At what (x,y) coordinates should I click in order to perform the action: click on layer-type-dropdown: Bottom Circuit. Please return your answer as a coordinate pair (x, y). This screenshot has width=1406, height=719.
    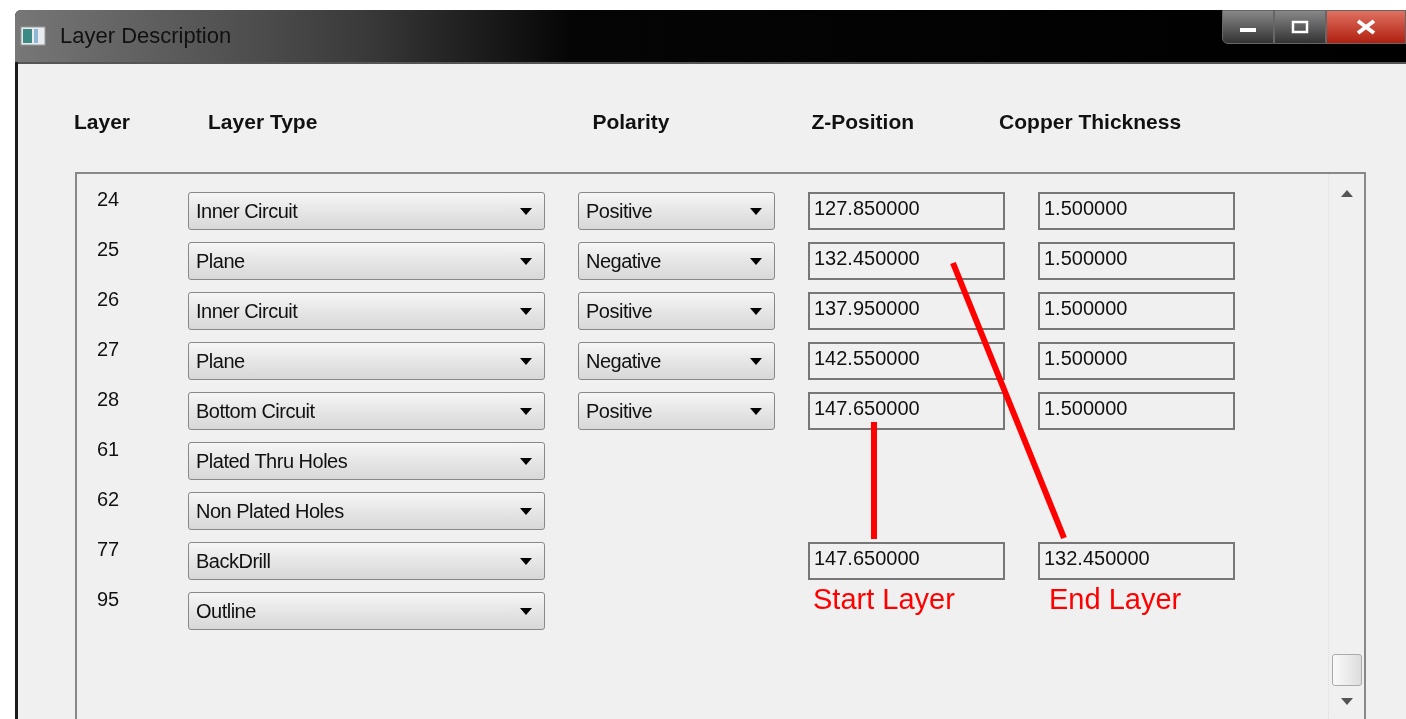
    Looking at the image, I should click on (366, 411).